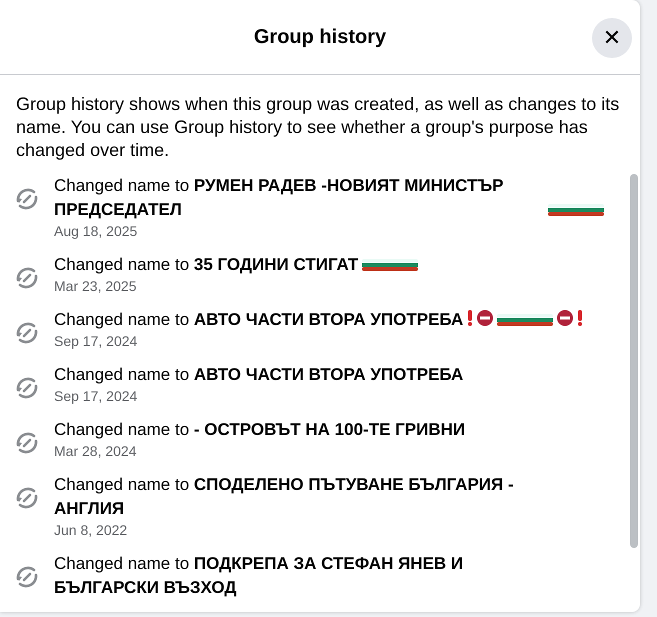  I want to click on change-date: Mar 23, 2025, so click(96, 286).